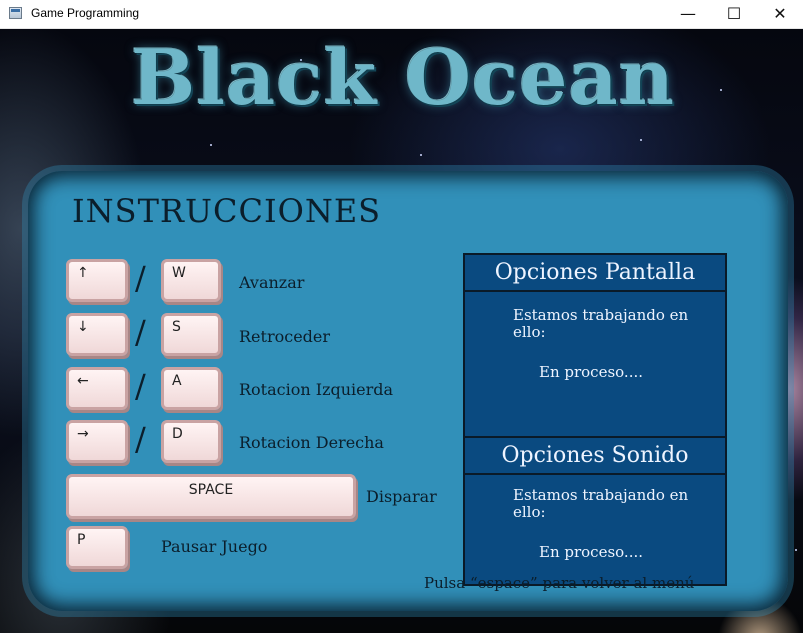 This screenshot has width=803, height=633. What do you see at coordinates (97, 280) in the screenshot?
I see `up-arrow-key: ↑` at bounding box center [97, 280].